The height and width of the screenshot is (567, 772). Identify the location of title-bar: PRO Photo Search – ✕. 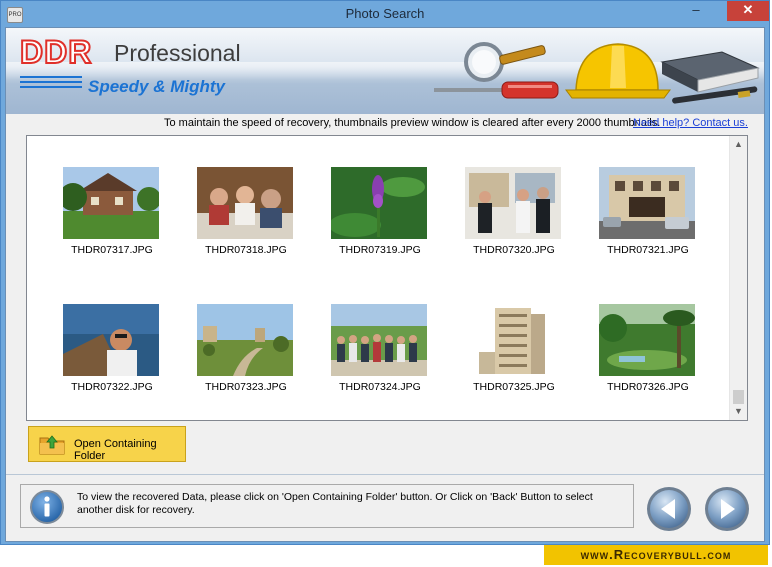
(385, 14).